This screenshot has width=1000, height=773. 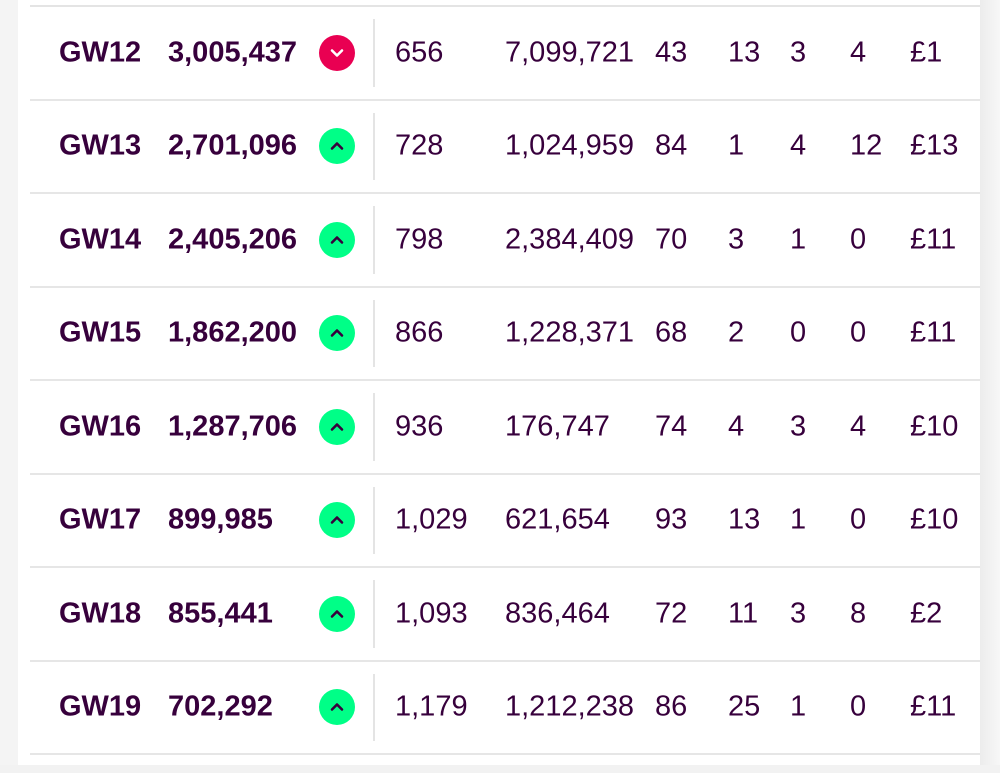 What do you see at coordinates (736, 426) in the screenshot?
I see `stat-col-2: 4` at bounding box center [736, 426].